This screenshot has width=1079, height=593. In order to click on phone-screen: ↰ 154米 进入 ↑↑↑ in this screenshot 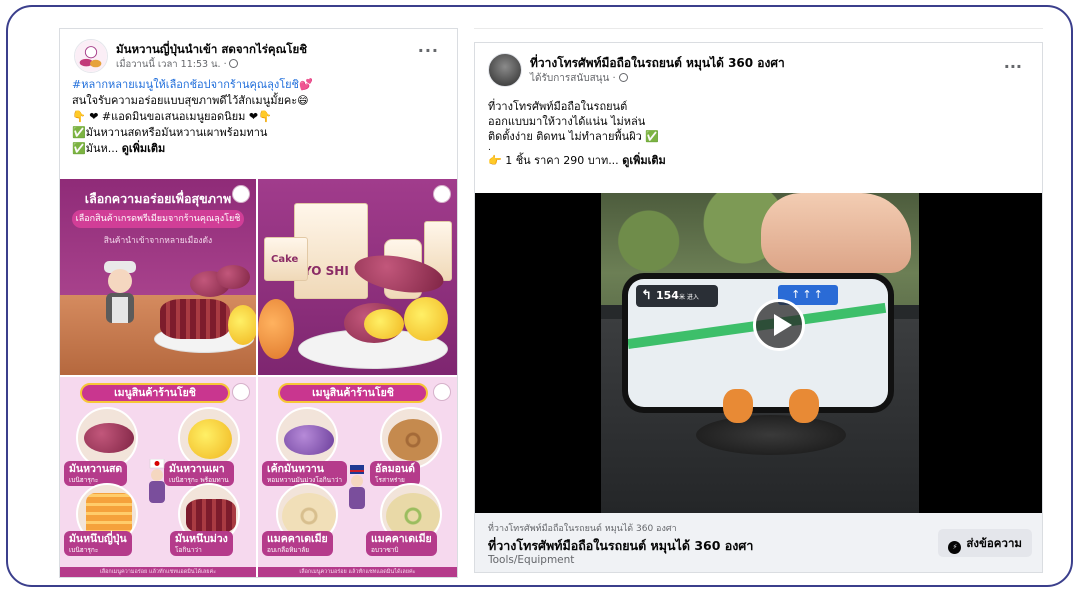, I will do `click(758, 343)`.